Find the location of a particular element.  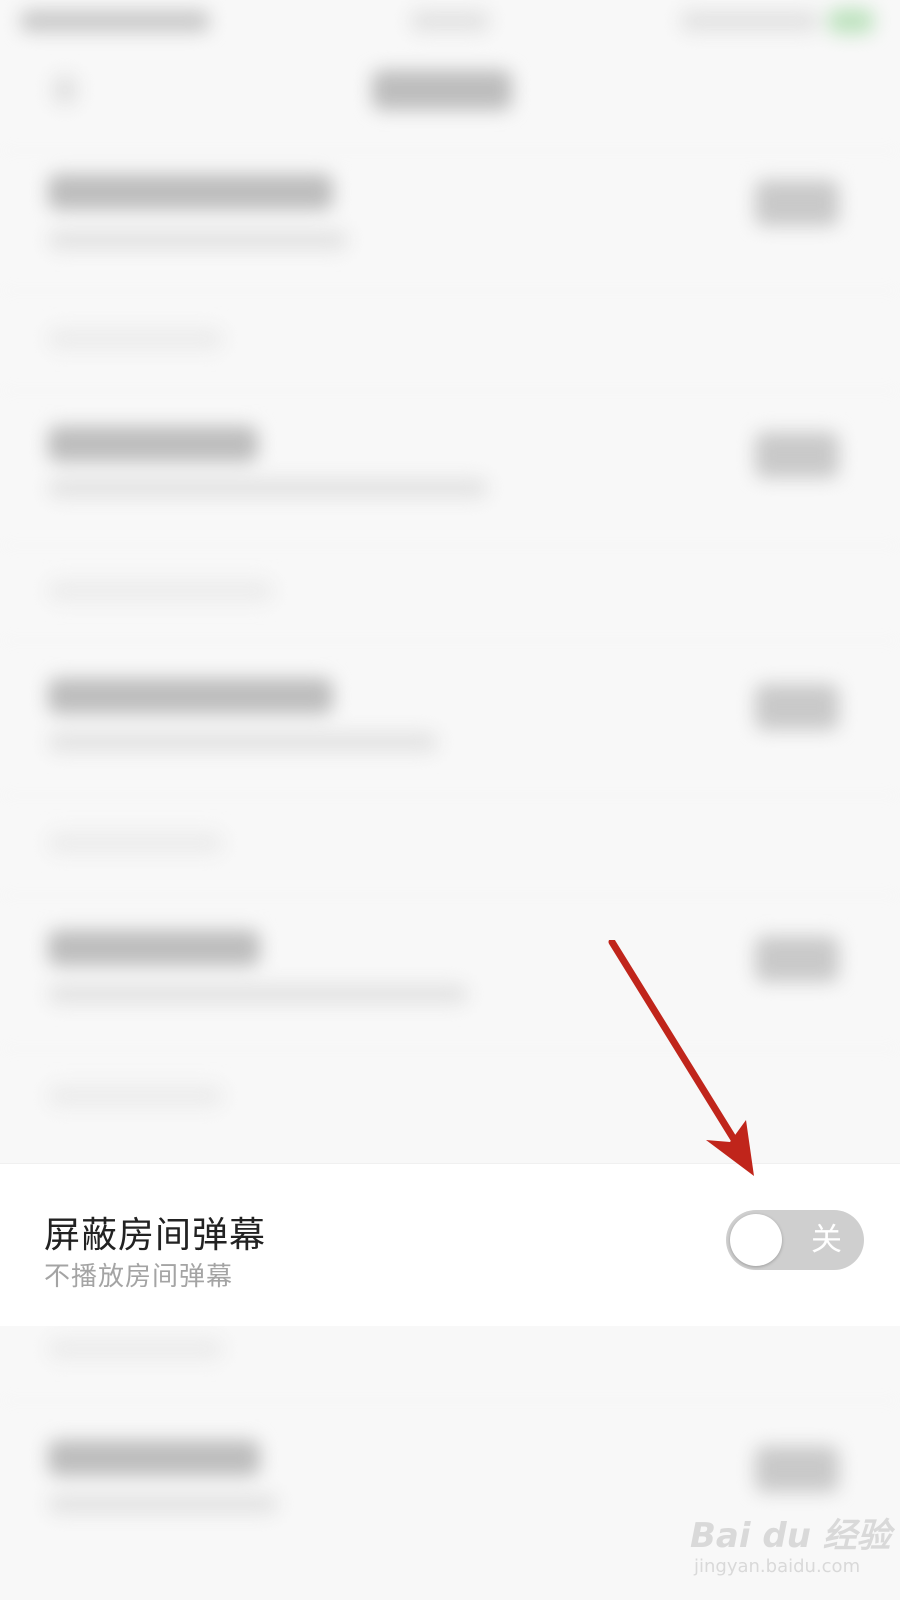

setting-row-block-danmaku: 屏蔽房间弹幕 不播放房间弹幕 关 is located at coordinates (450, 1244).